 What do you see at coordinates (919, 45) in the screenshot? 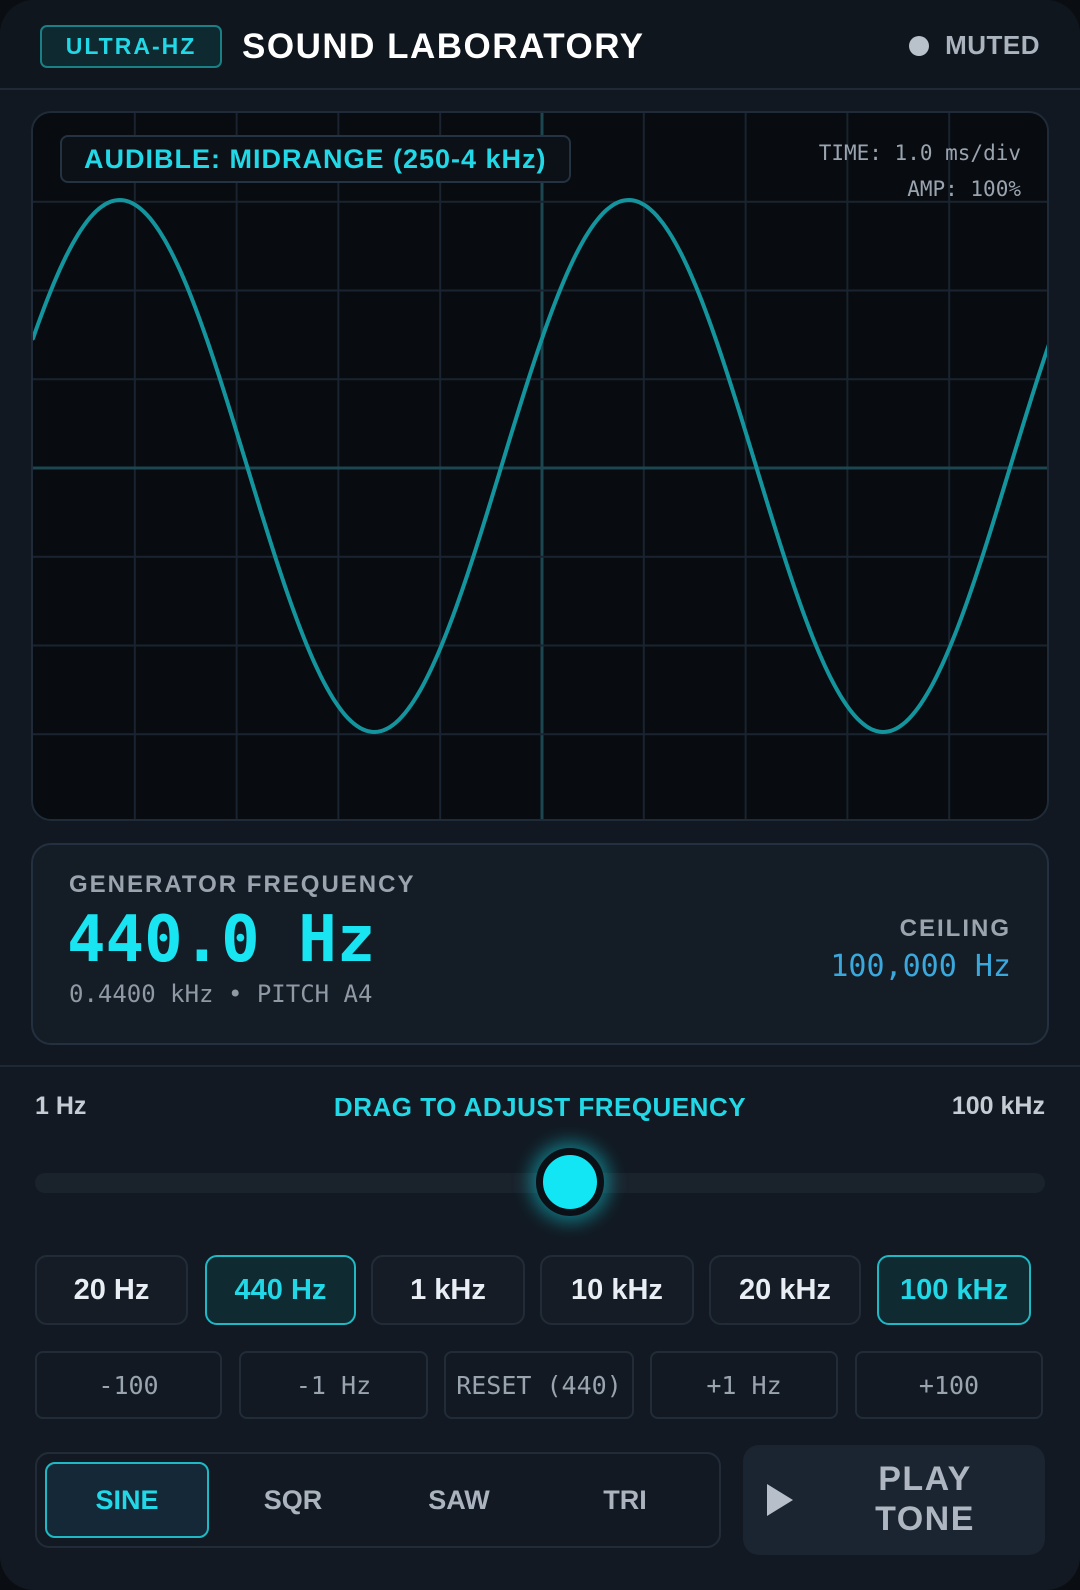
I see `status-dot-icon` at bounding box center [919, 45].